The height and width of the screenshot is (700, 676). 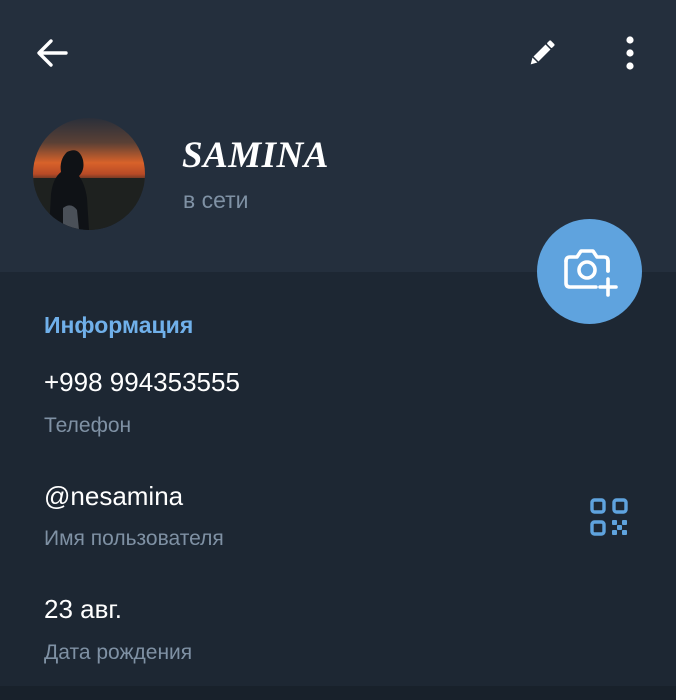 I want to click on section-divider, so click(x=338, y=693).